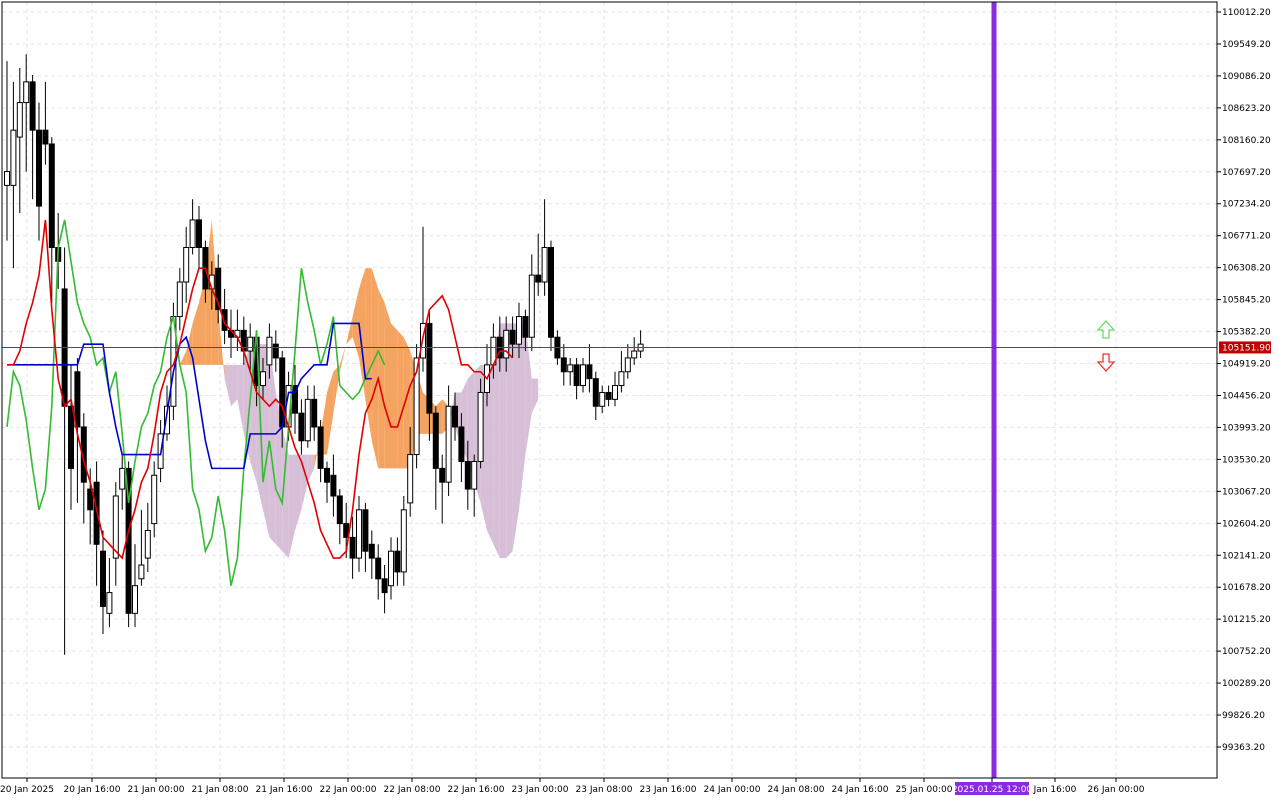 Image resolution: width=1280 pixels, height=804 pixels. Describe the element at coordinates (1246, 428) in the screenshot. I see `y-tick-label: 103993.20` at that location.